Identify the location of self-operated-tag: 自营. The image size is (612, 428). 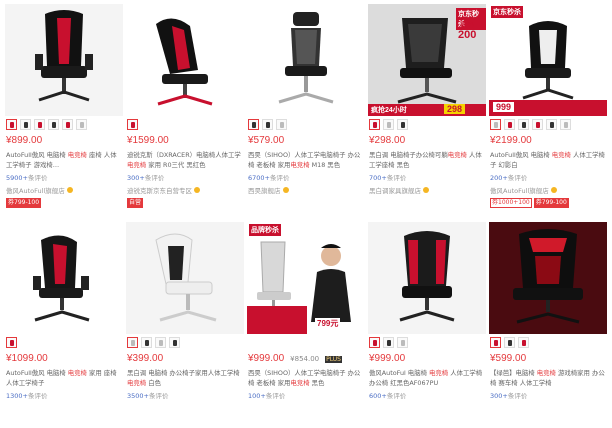
(135, 203).